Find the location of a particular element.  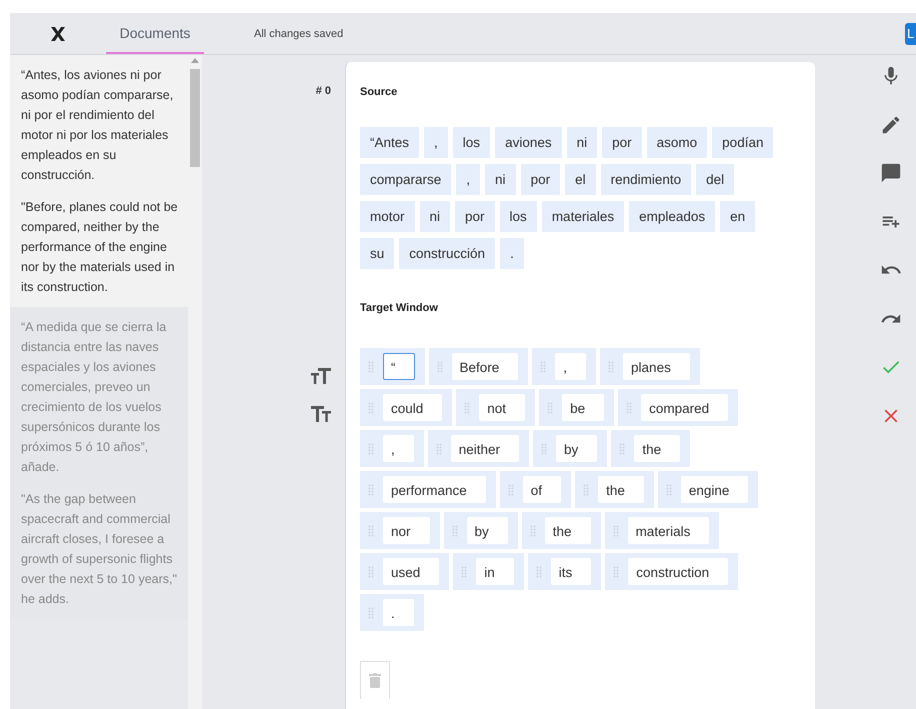

token-field: nor is located at coordinates (406, 530).